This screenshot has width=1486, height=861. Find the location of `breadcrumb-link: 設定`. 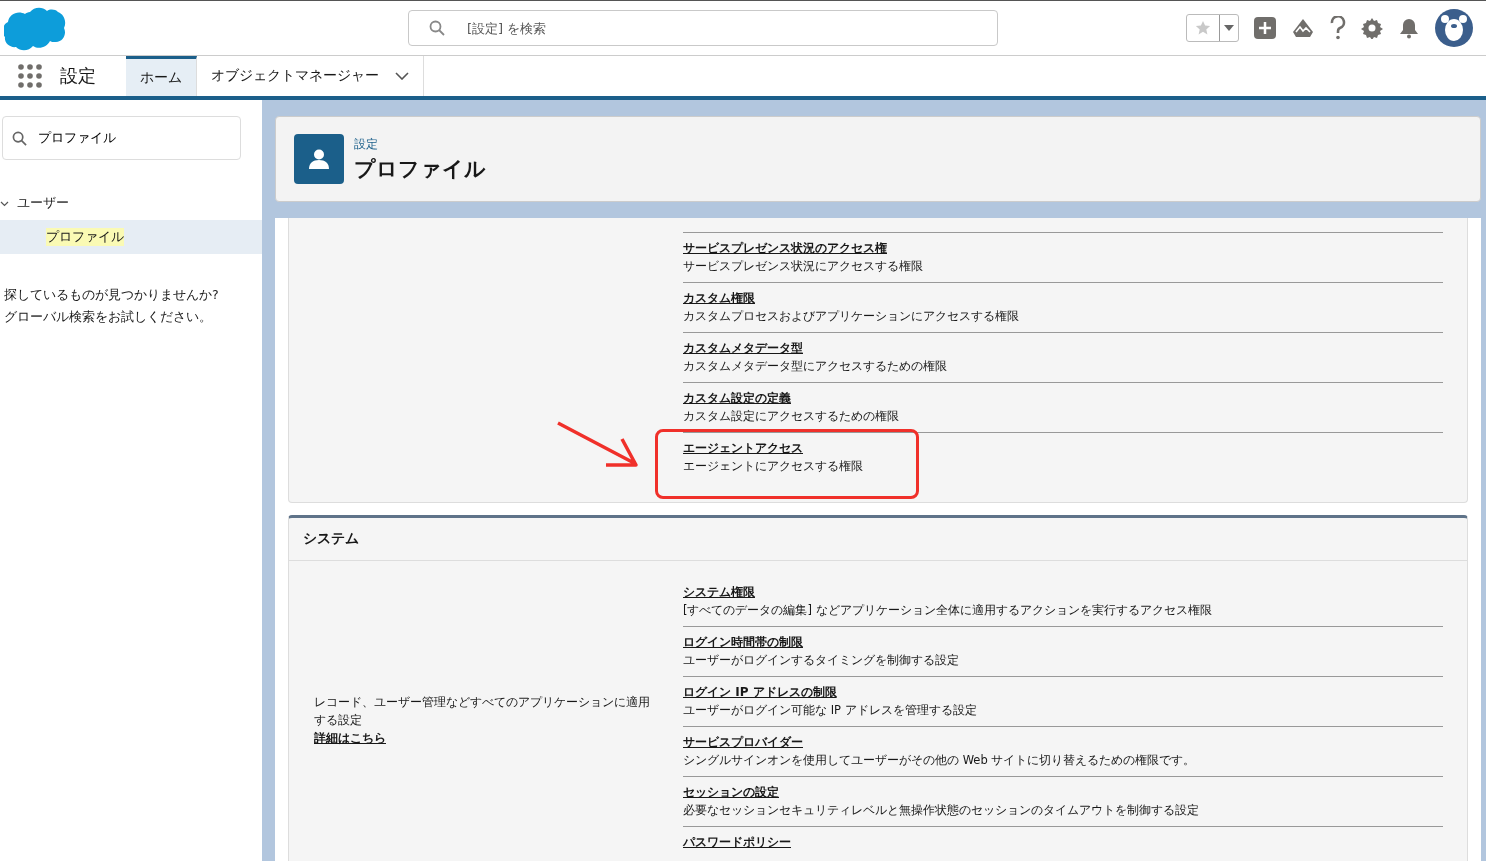

breadcrumb-link: 設定 is located at coordinates (420, 144).